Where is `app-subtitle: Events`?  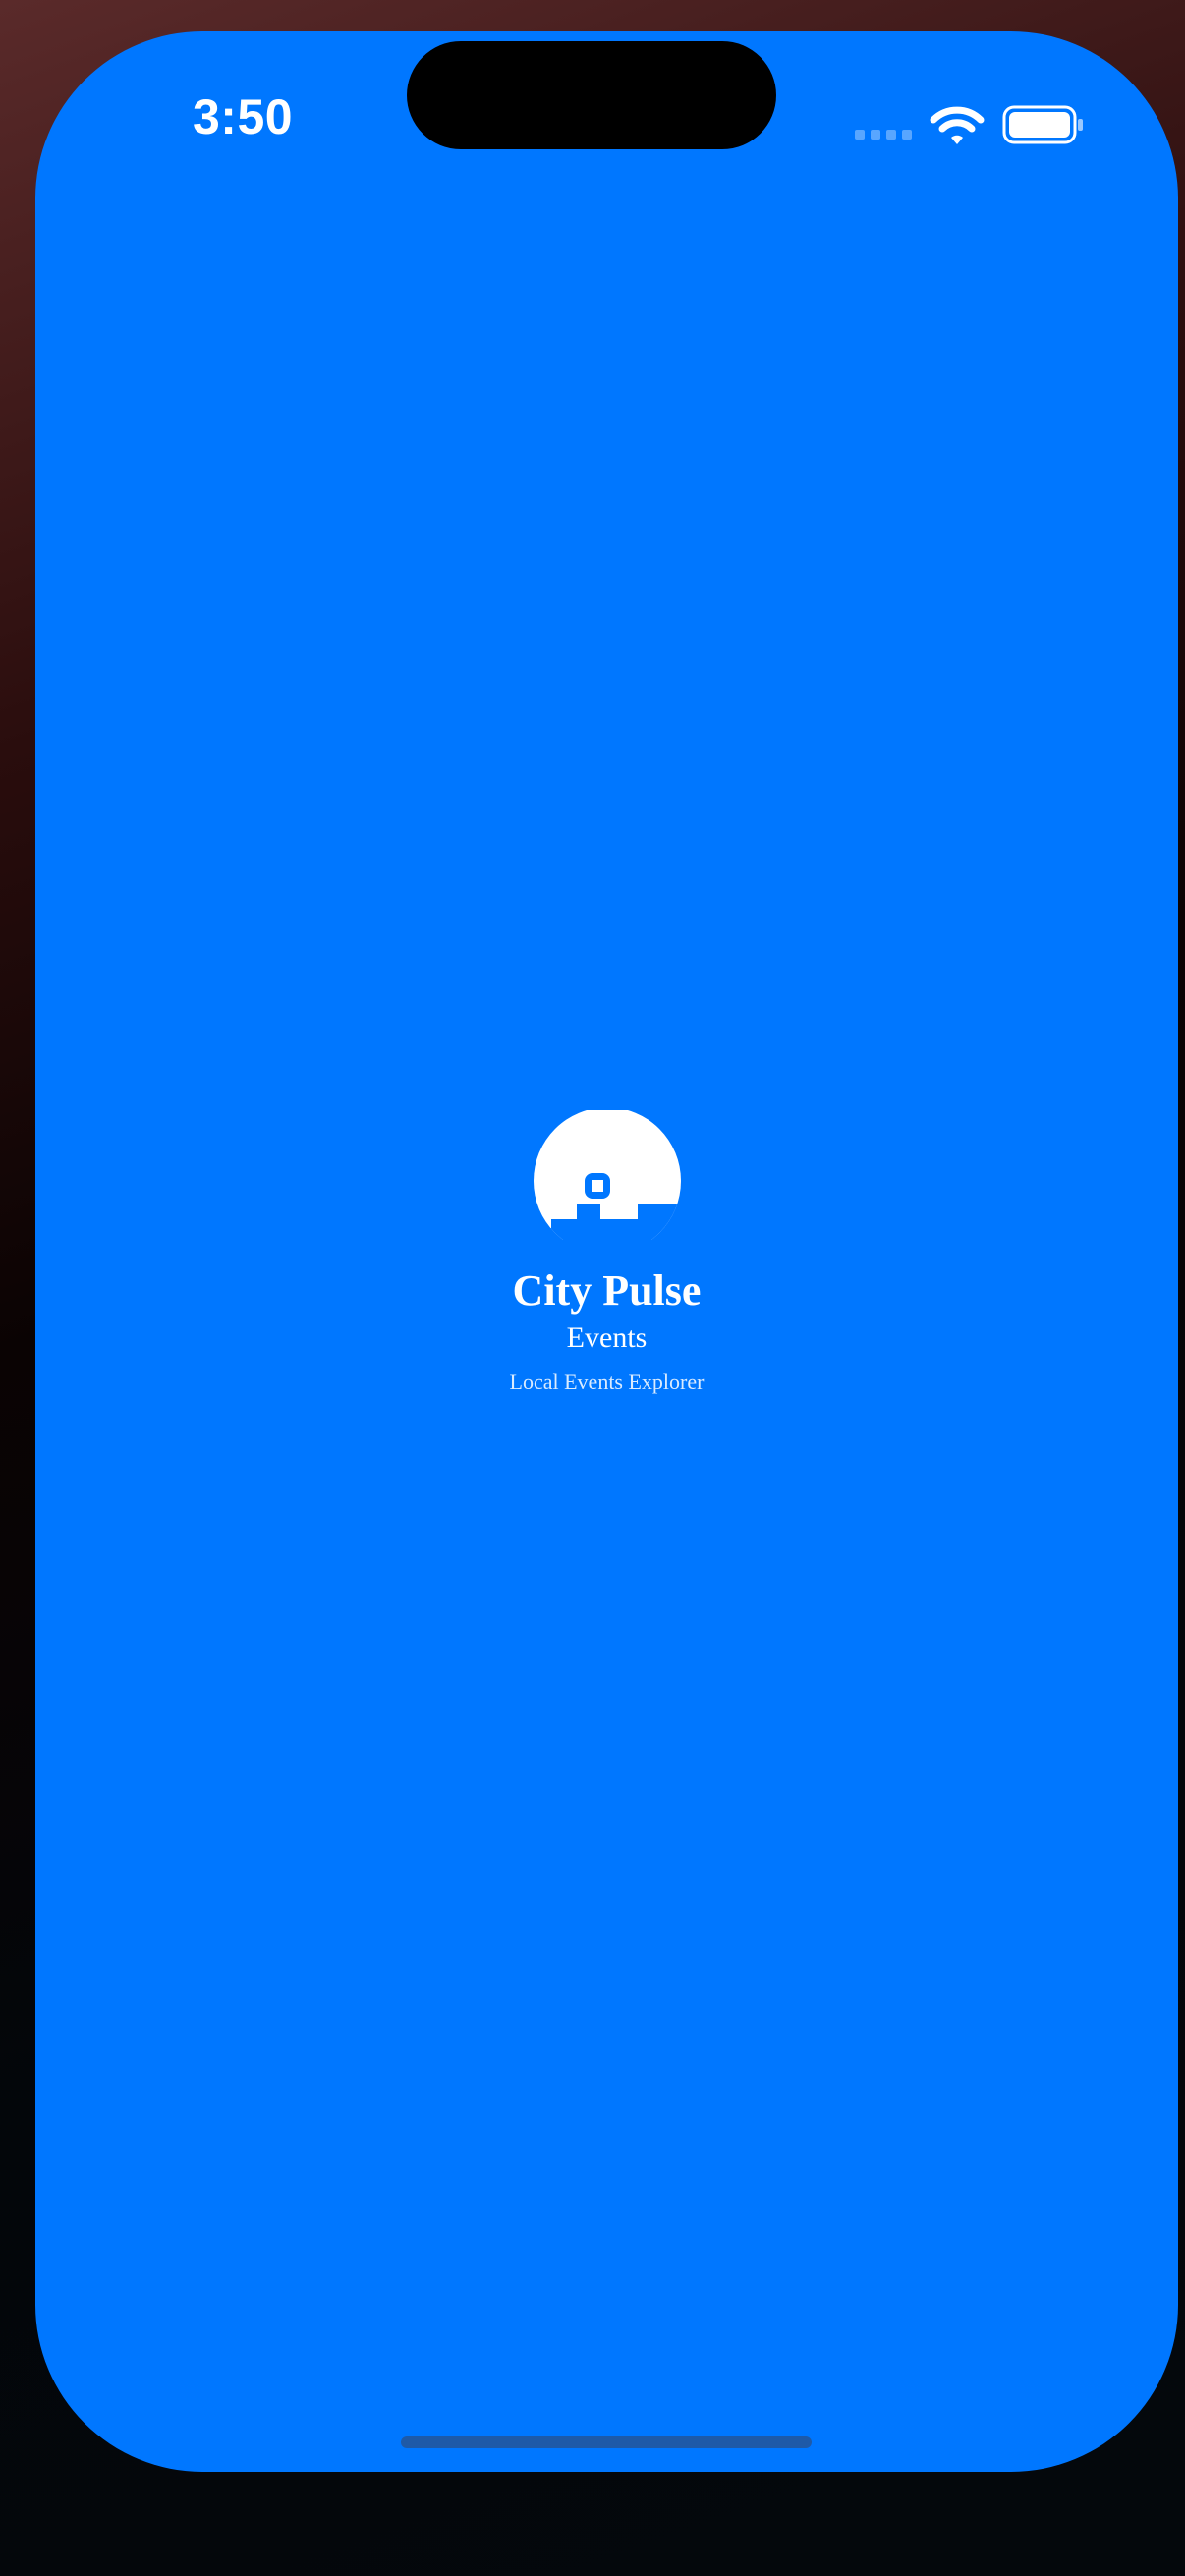
app-subtitle: Events is located at coordinates (607, 1337).